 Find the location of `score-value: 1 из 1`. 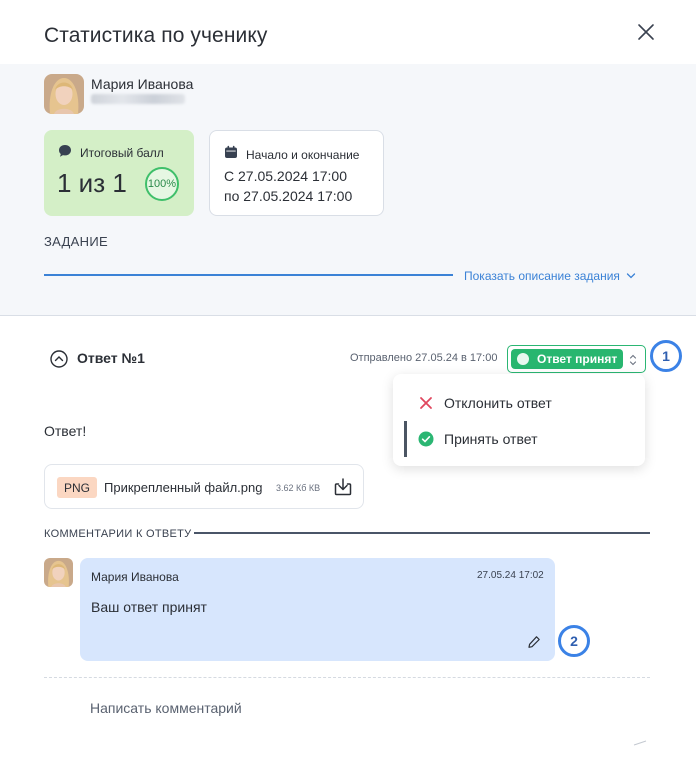

score-value: 1 из 1 is located at coordinates (92, 183).